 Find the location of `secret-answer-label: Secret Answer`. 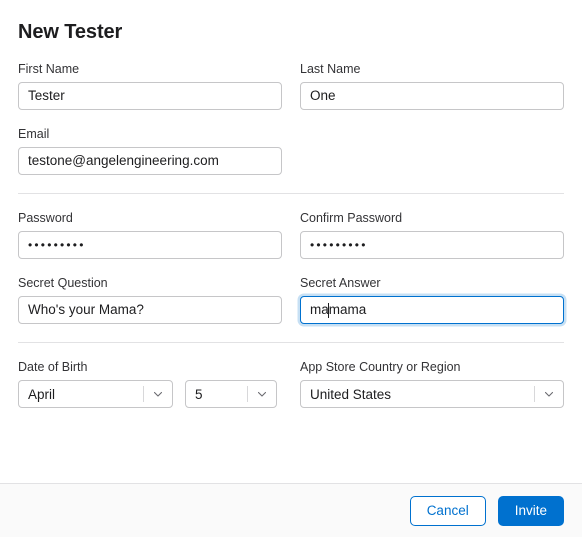

secret-answer-label: Secret Answer is located at coordinates (340, 283).